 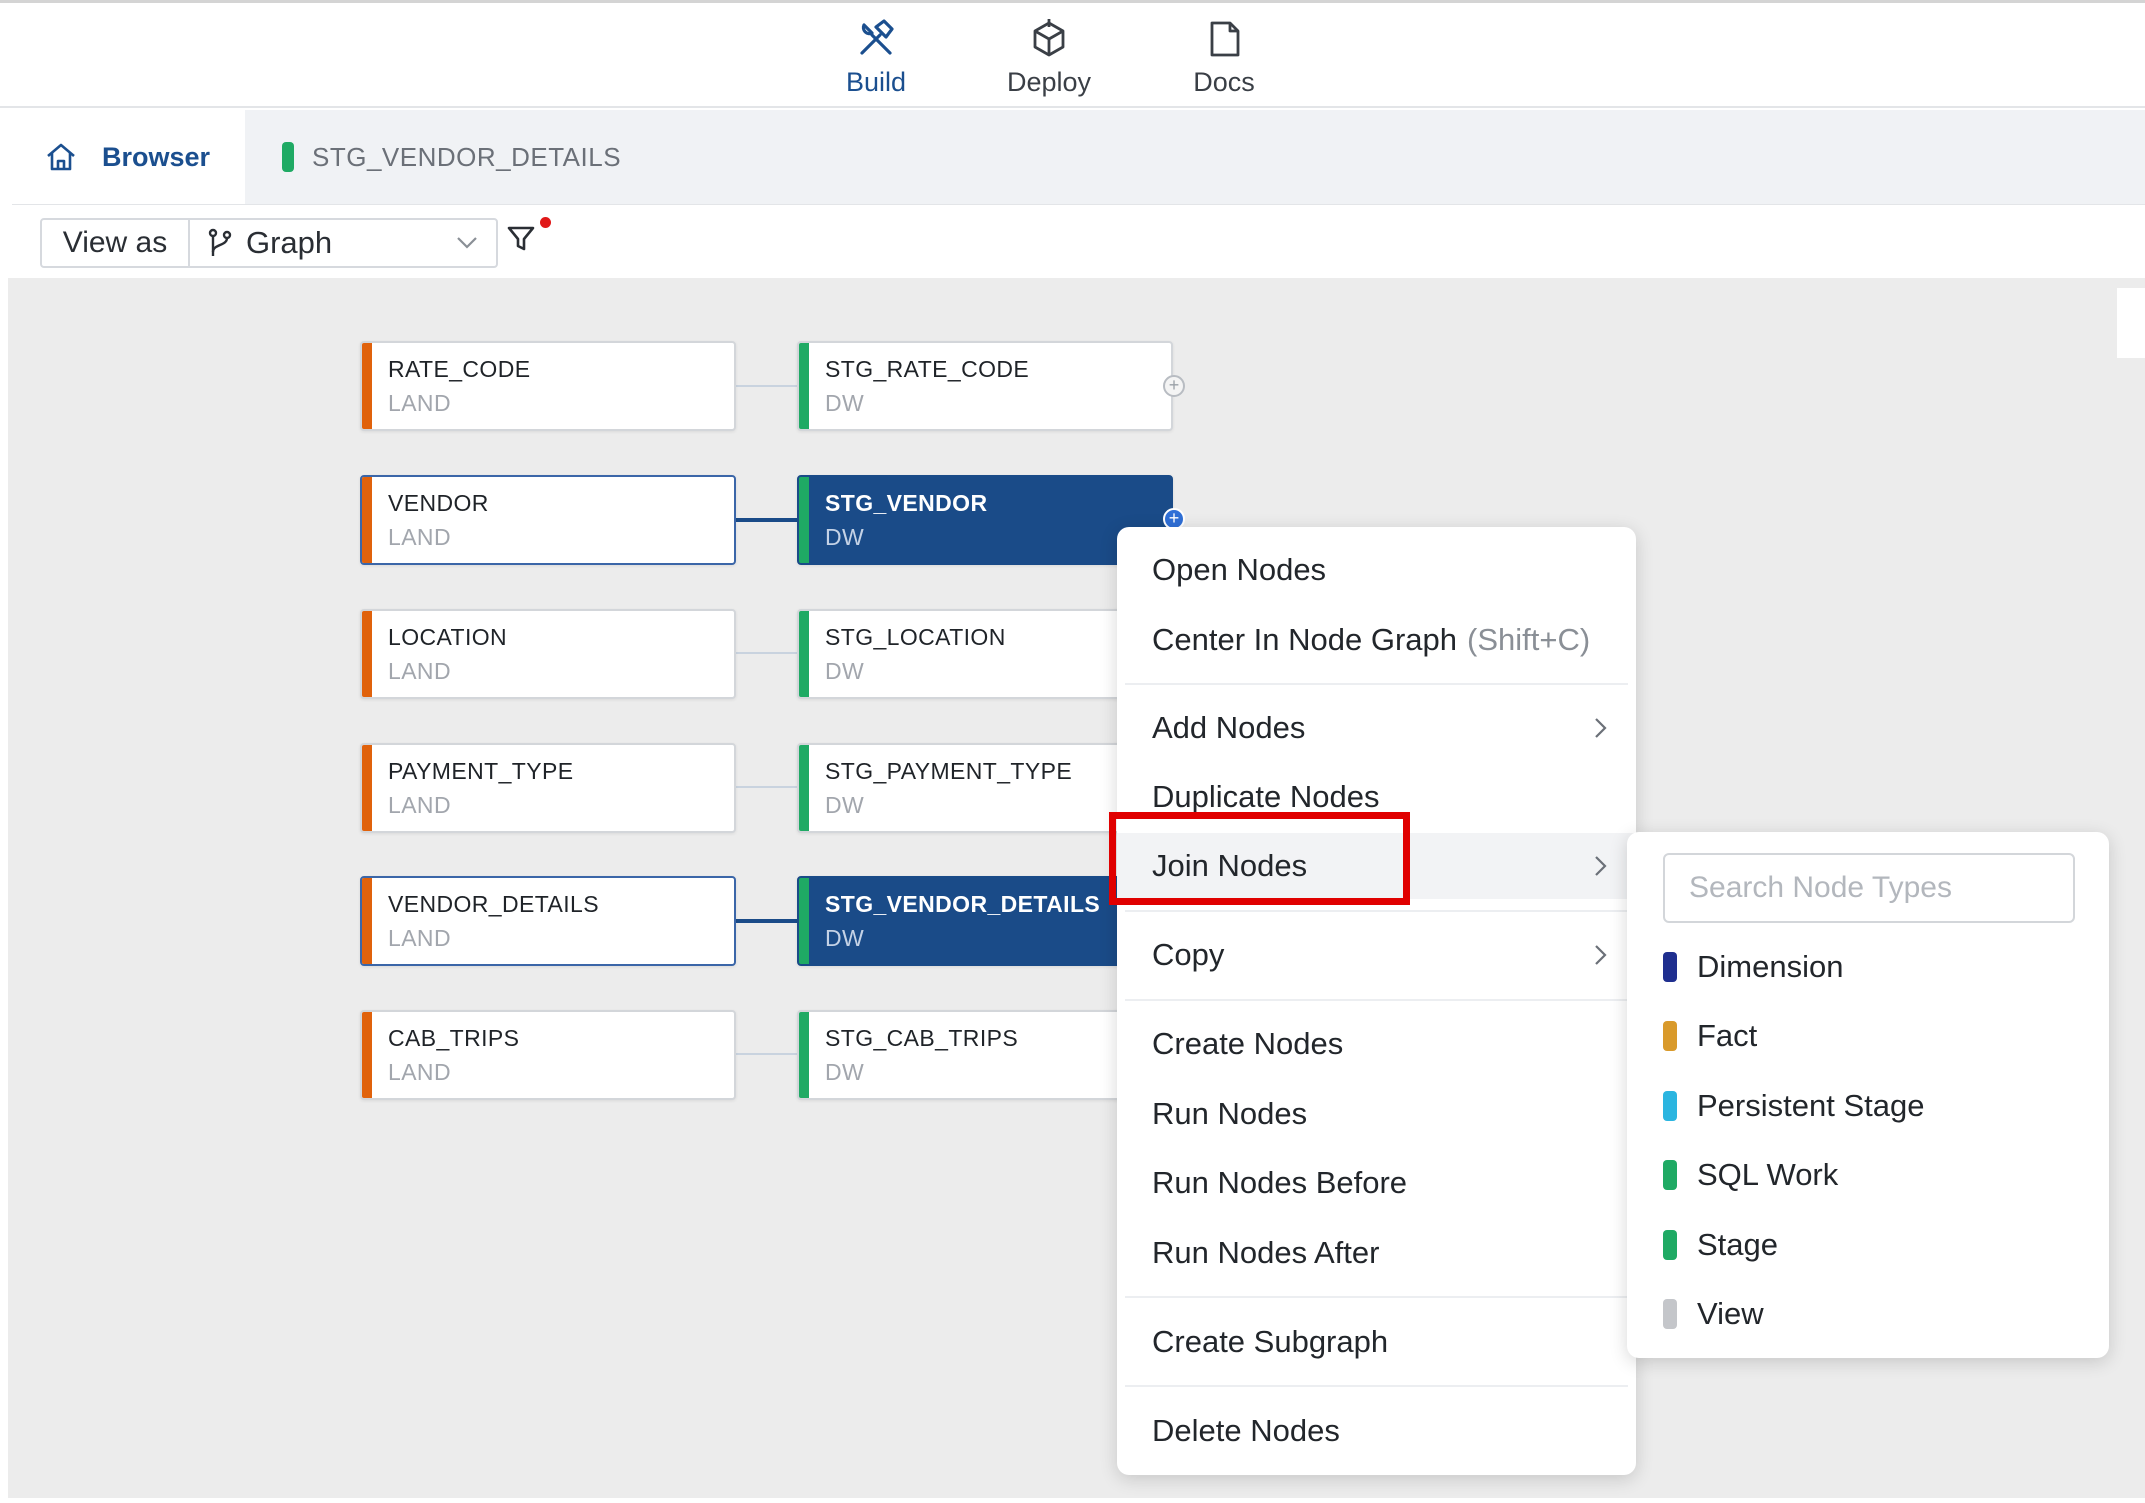 I want to click on node-vendor: VENDOR LAND, so click(x=548, y=520).